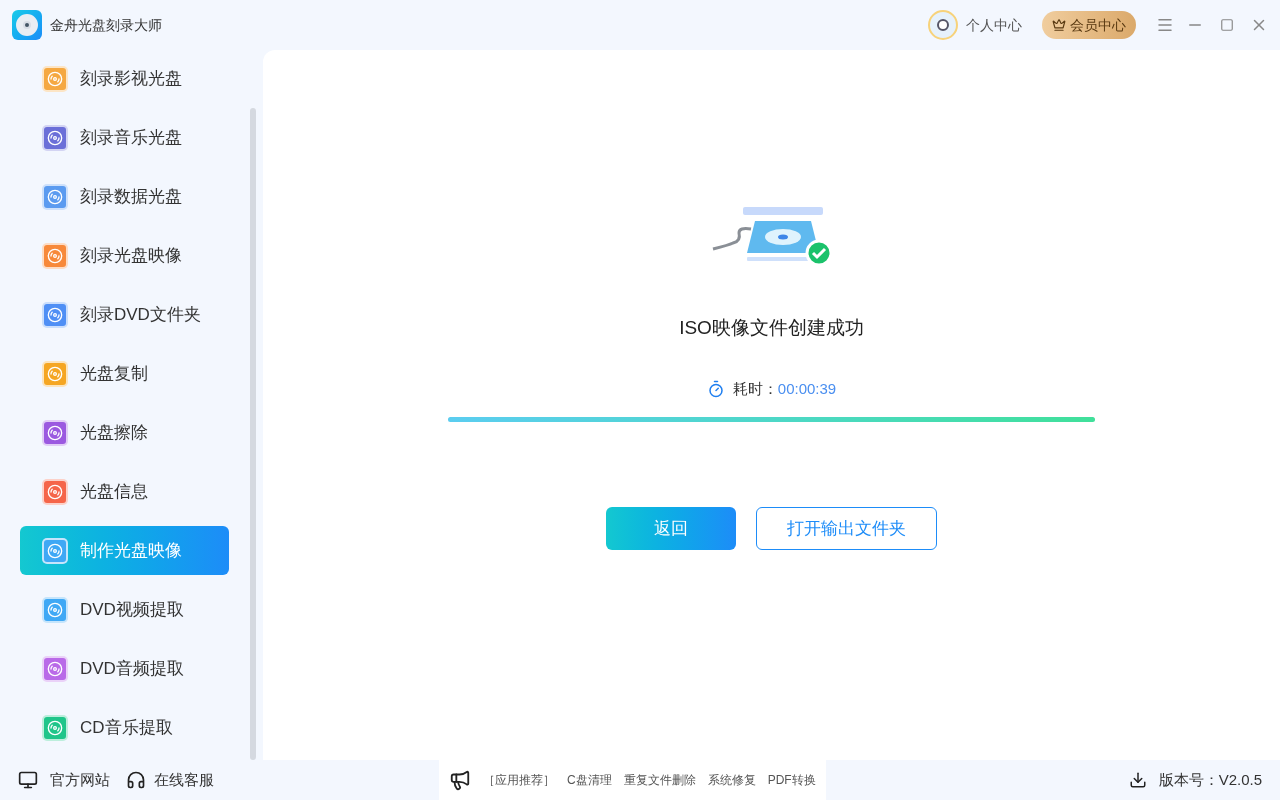  Describe the element at coordinates (791, 780) in the screenshot. I see `recommend-link: PDF转换` at that location.